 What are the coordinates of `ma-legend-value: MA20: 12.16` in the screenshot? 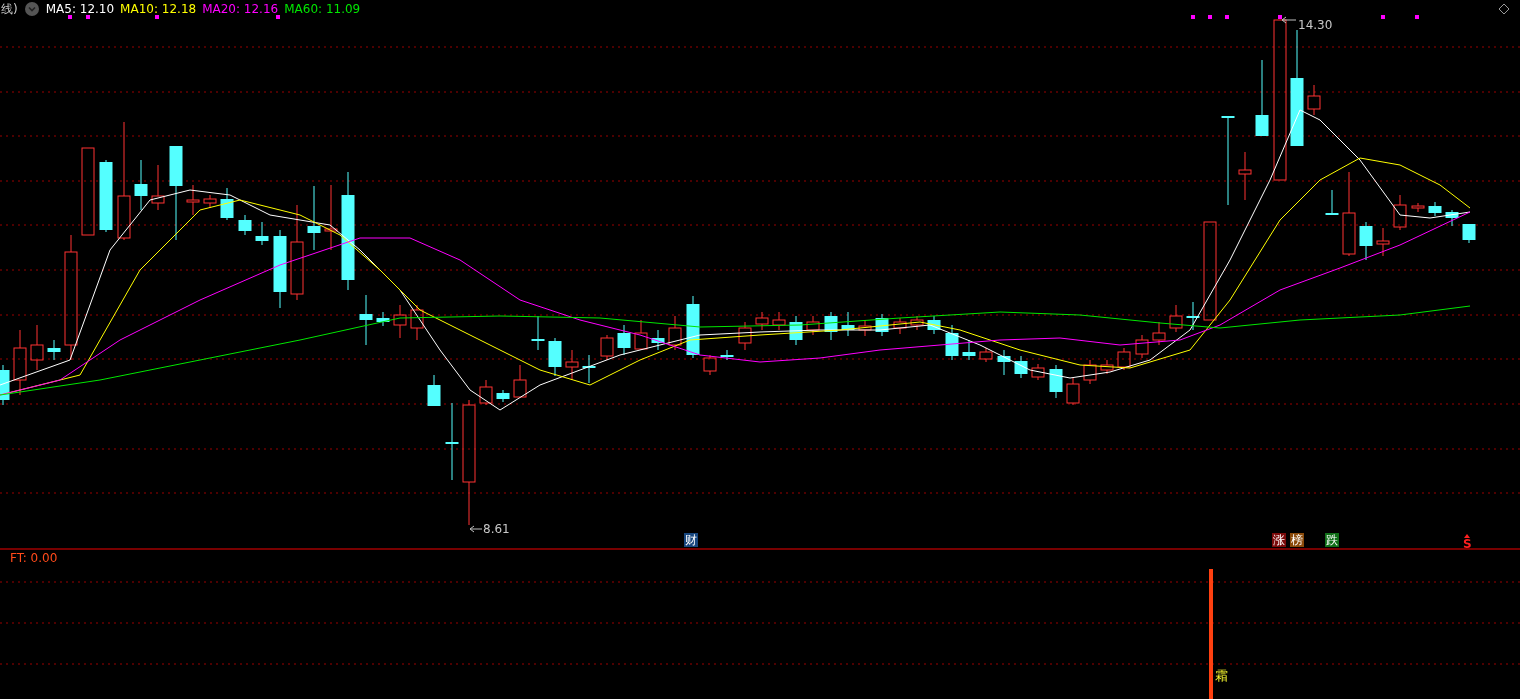 It's located at (240, 9).